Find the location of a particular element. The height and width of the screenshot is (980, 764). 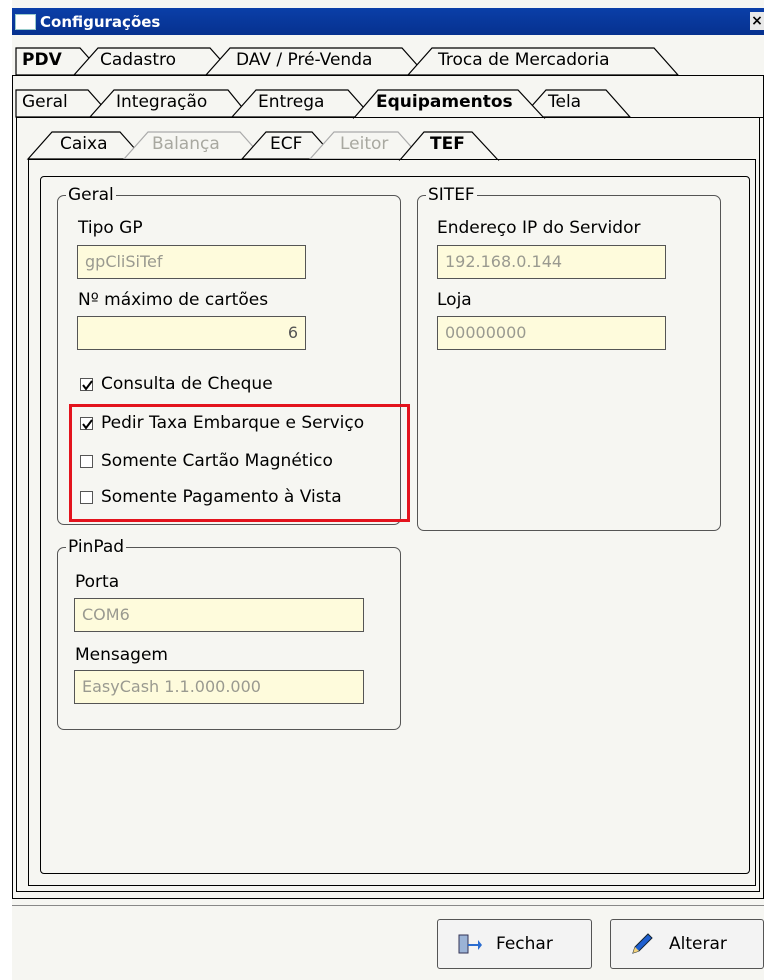

footer-divider is located at coordinates (388, 905).